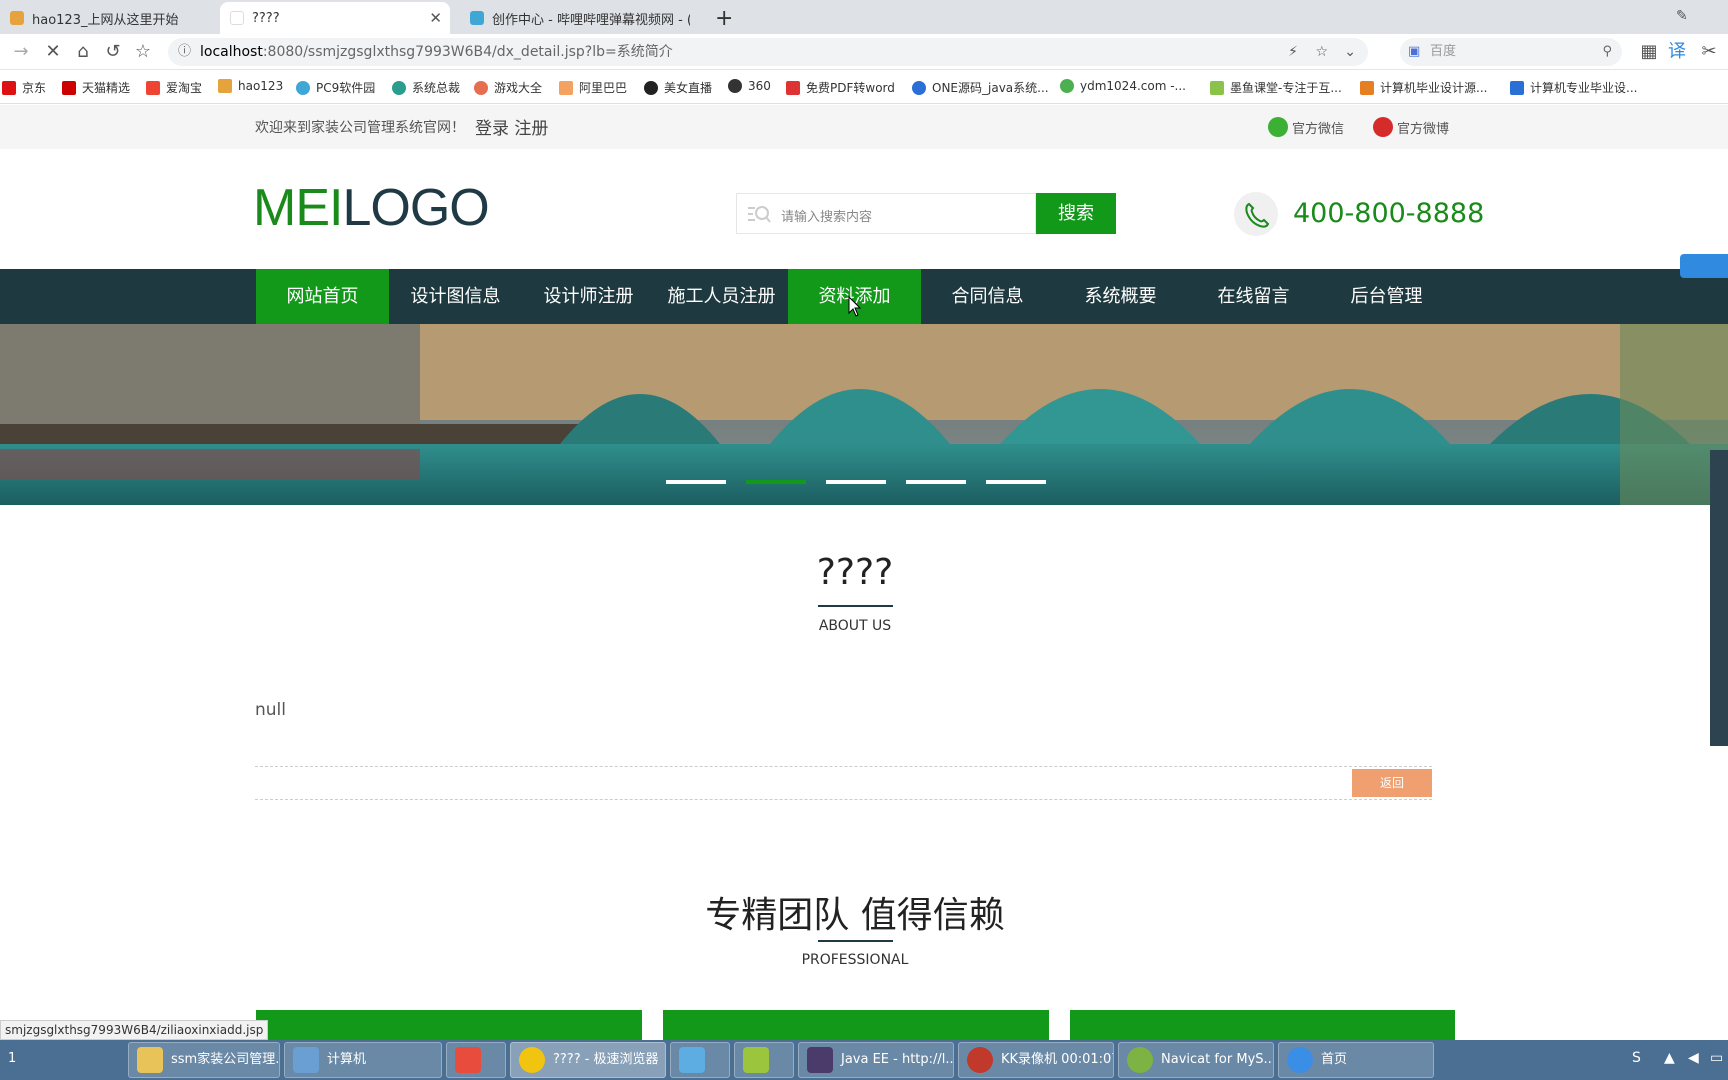 Image resolution: width=1728 pixels, height=1080 pixels. Describe the element at coordinates (1677, 52) in the screenshot. I see `translate-icon: 译` at that location.